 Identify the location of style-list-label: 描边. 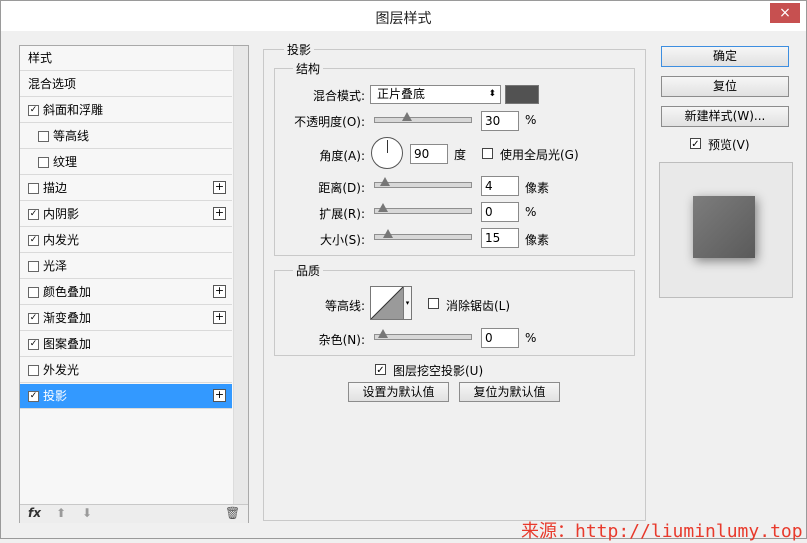
(55, 188).